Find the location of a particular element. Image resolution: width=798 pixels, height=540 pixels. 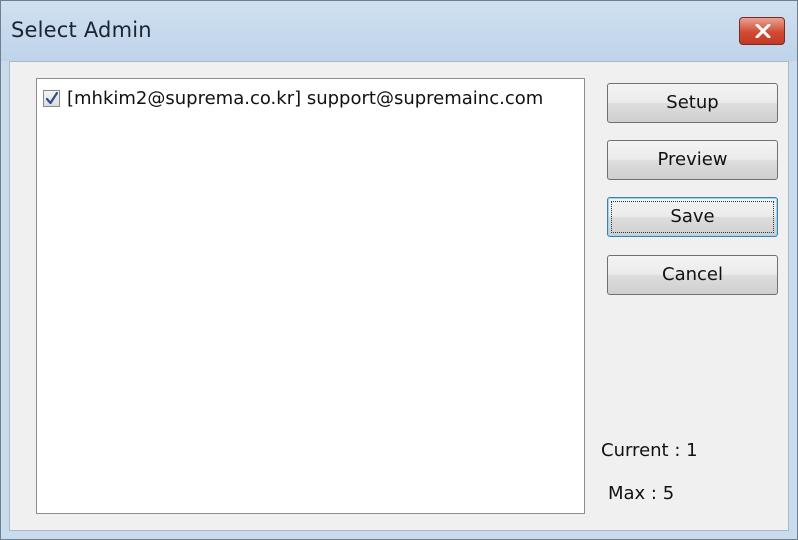

max-count-label: Max : 5 is located at coordinates (641, 493).